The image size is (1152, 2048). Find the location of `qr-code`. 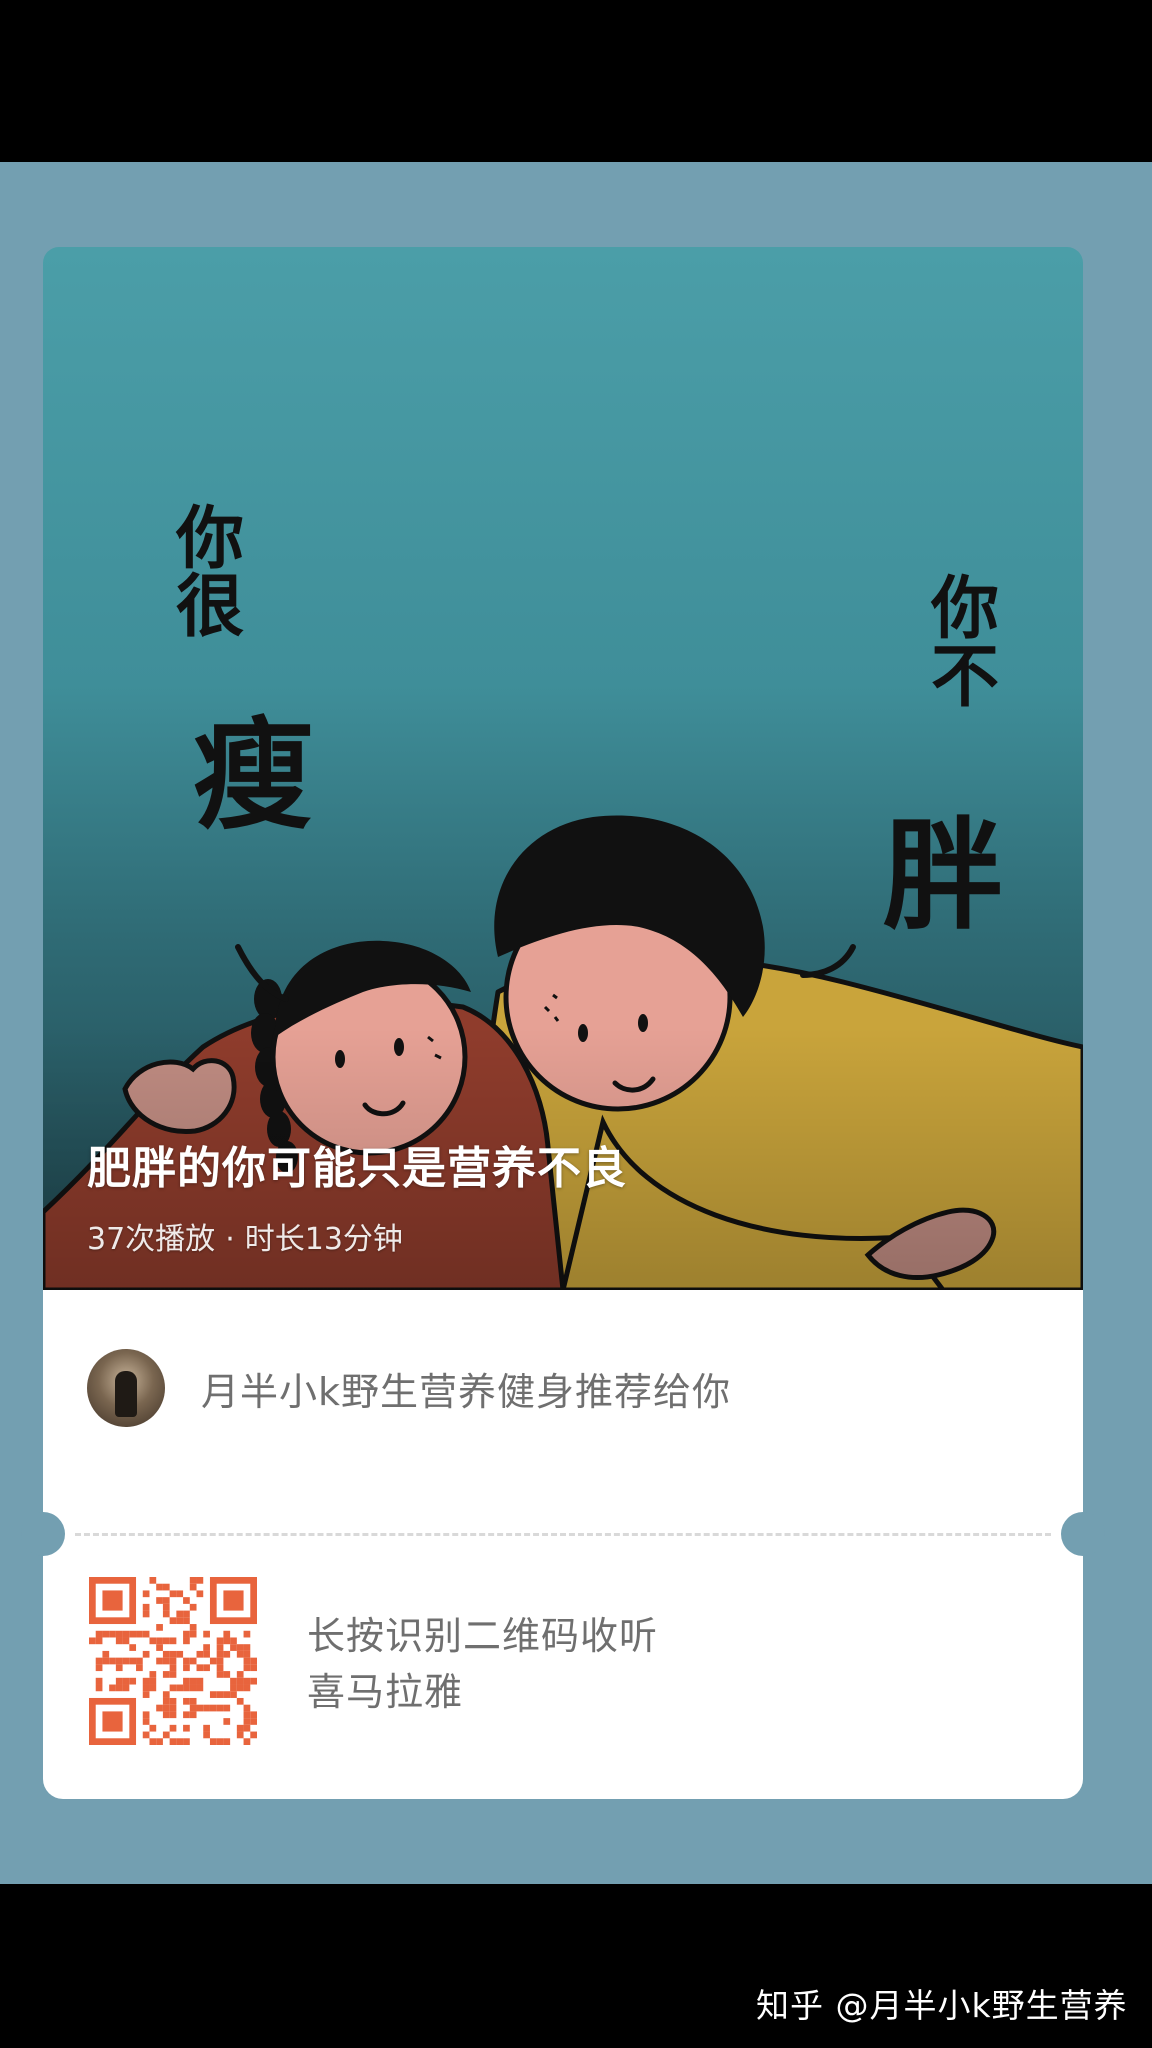

qr-code is located at coordinates (173, 1661).